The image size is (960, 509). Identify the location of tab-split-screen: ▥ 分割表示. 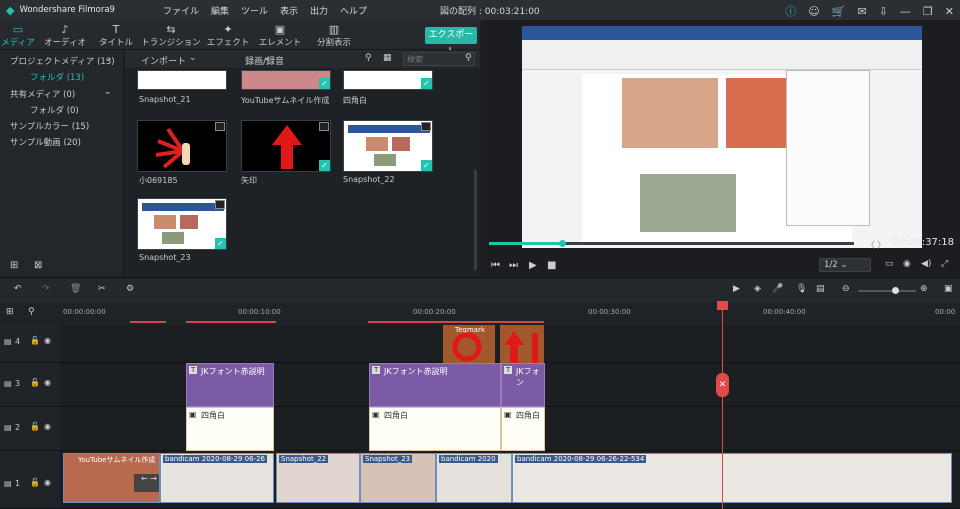
(334, 35).